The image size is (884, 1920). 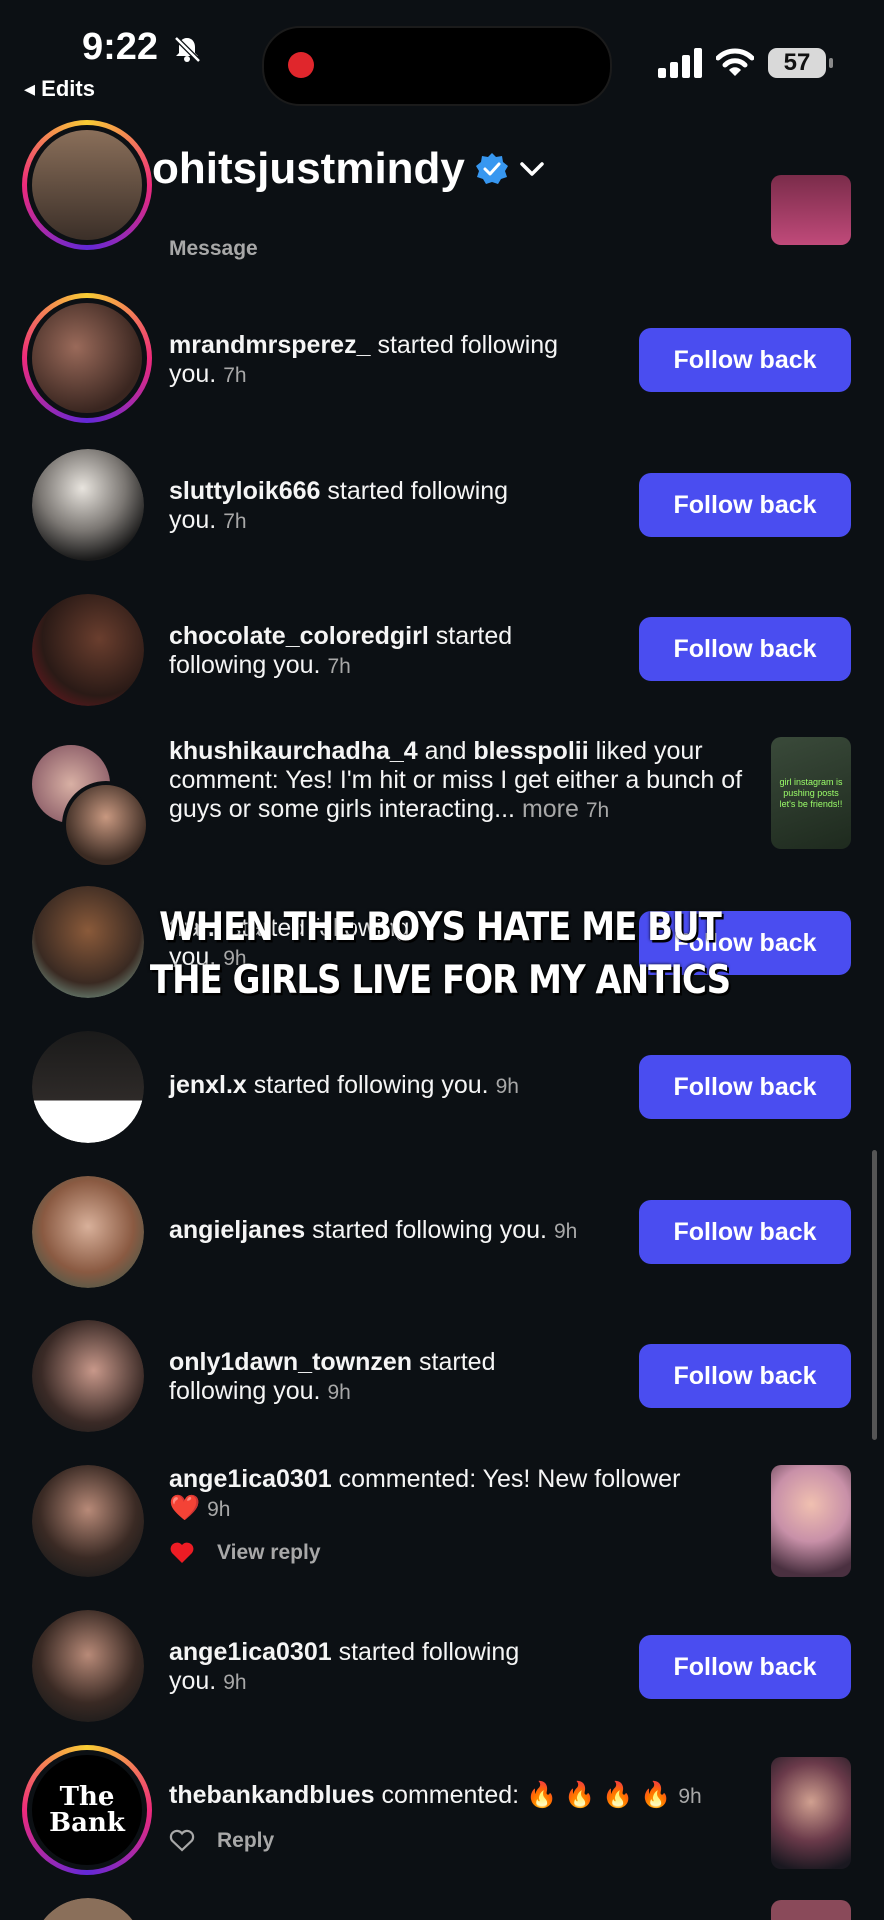 What do you see at coordinates (120, 47) in the screenshot?
I see `clock: 9:22` at bounding box center [120, 47].